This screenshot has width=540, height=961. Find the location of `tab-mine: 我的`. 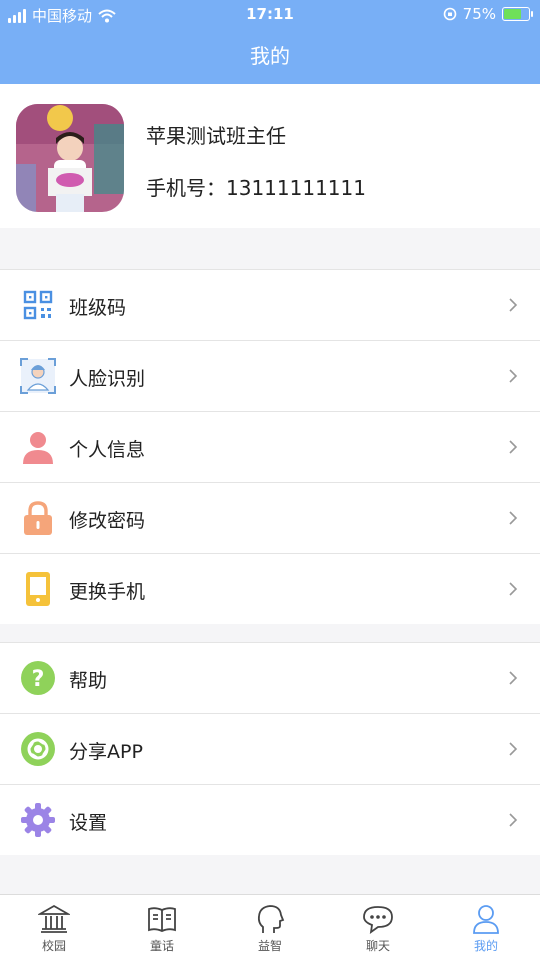

tab-mine: 我的 is located at coordinates (486, 928).